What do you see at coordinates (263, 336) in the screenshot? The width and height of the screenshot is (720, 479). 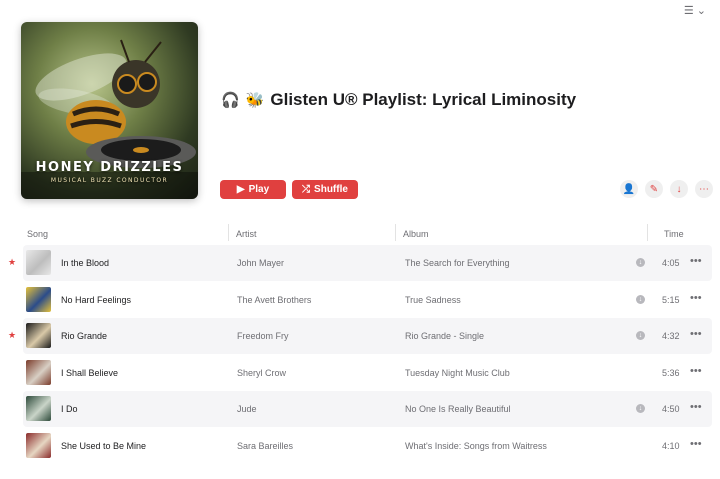 I see `track-artist: Freedom Fry` at bounding box center [263, 336].